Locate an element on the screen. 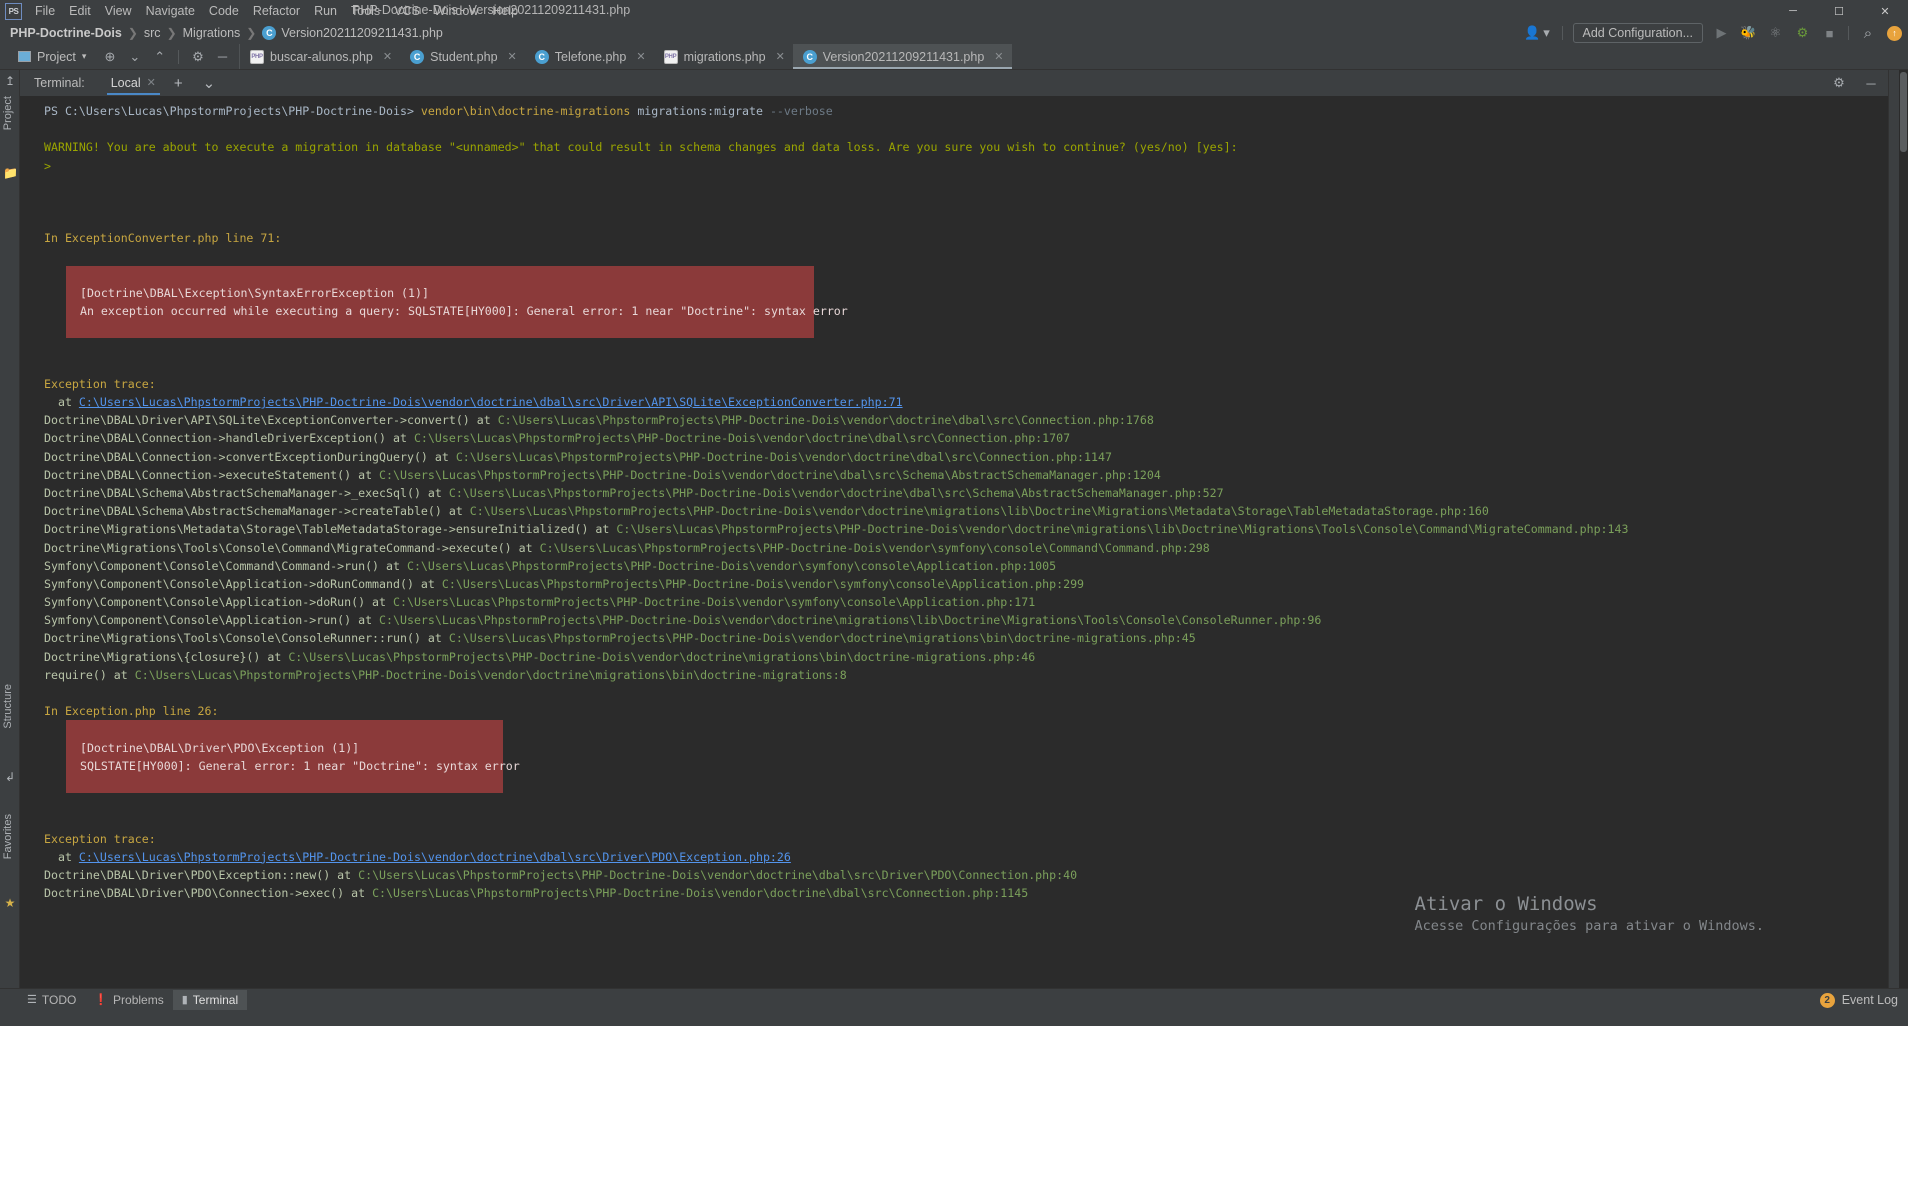  breadcrumb-src: src is located at coordinates (152, 33).